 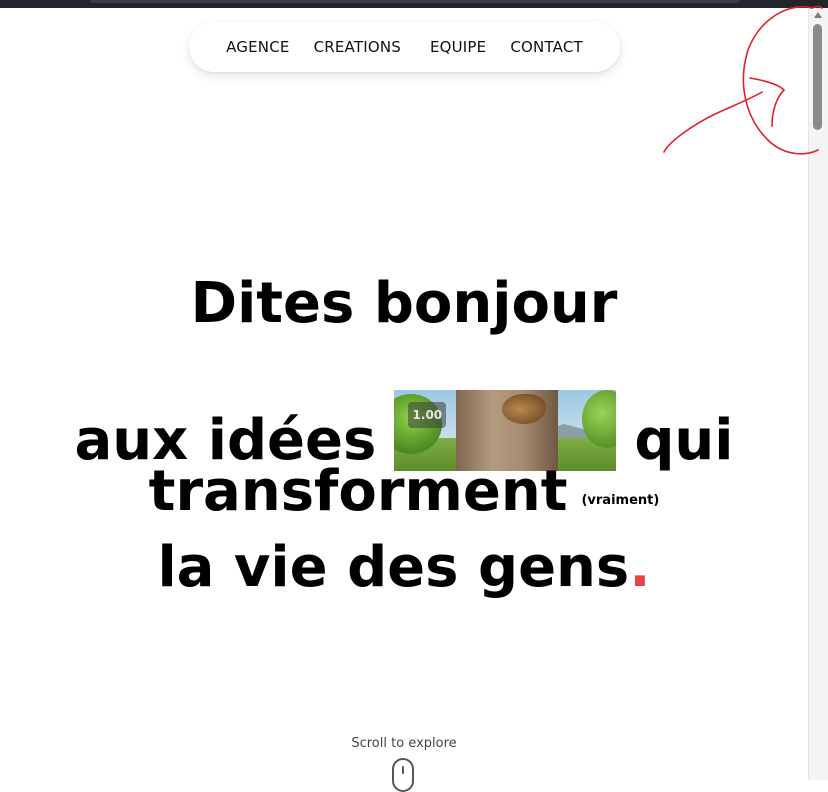 I want to click on browser-tab-edge, so click(x=415, y=1).